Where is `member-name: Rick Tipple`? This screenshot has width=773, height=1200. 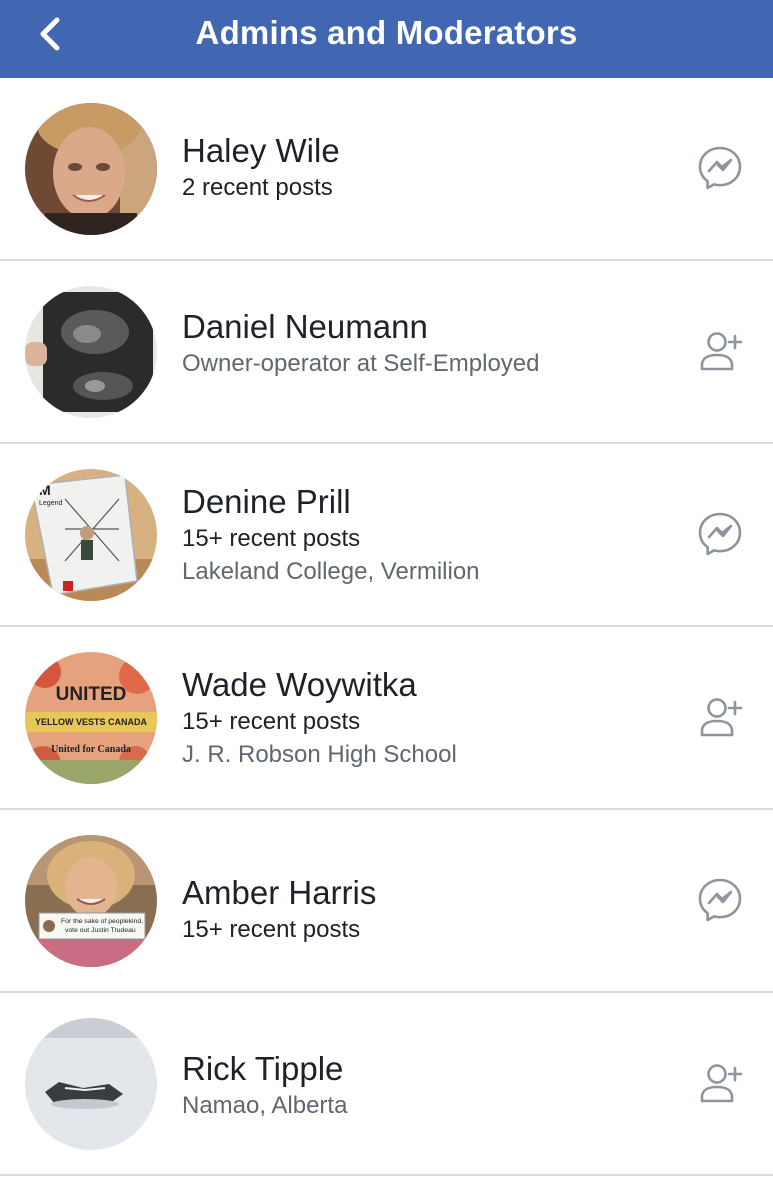
member-name: Rick Tipple is located at coordinates (264, 1069).